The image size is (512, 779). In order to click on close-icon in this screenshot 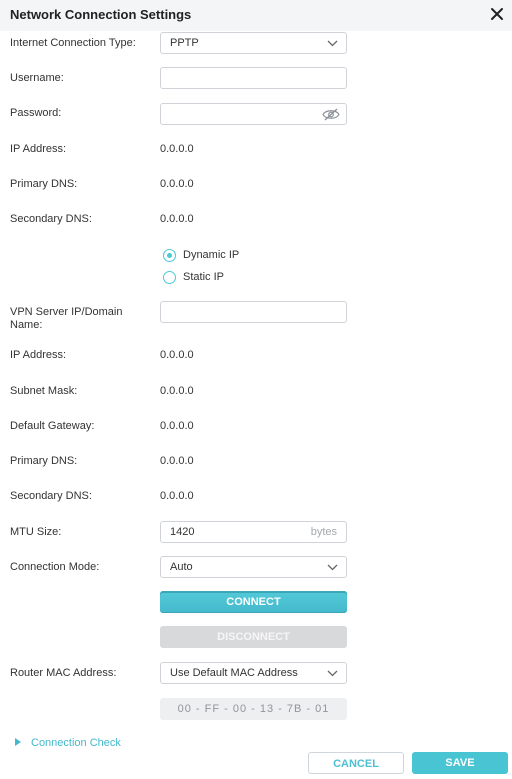, I will do `click(497, 14)`.